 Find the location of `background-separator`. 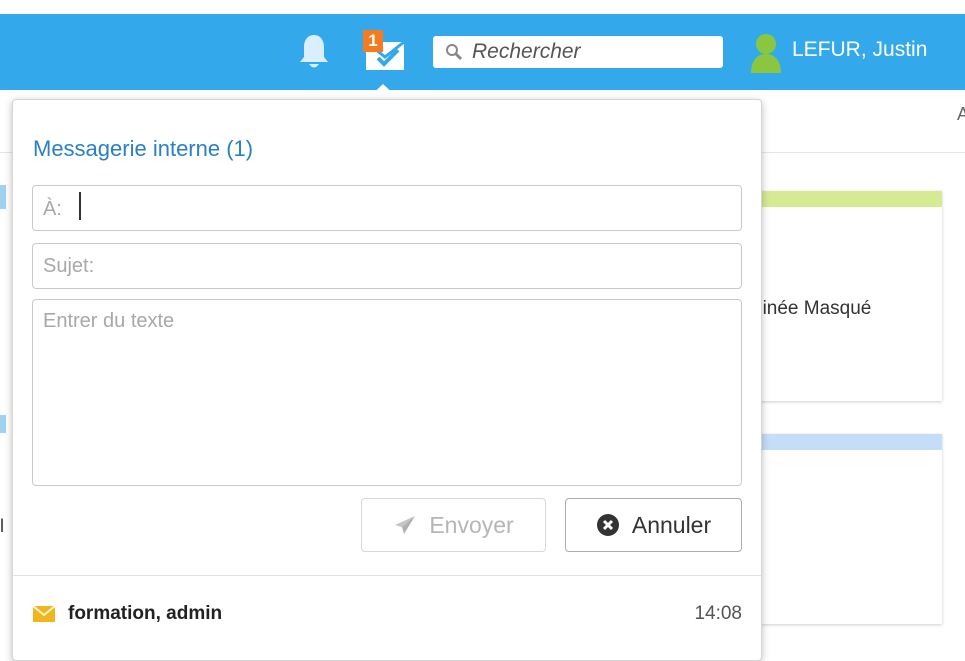

background-separator is located at coordinates (862, 152).